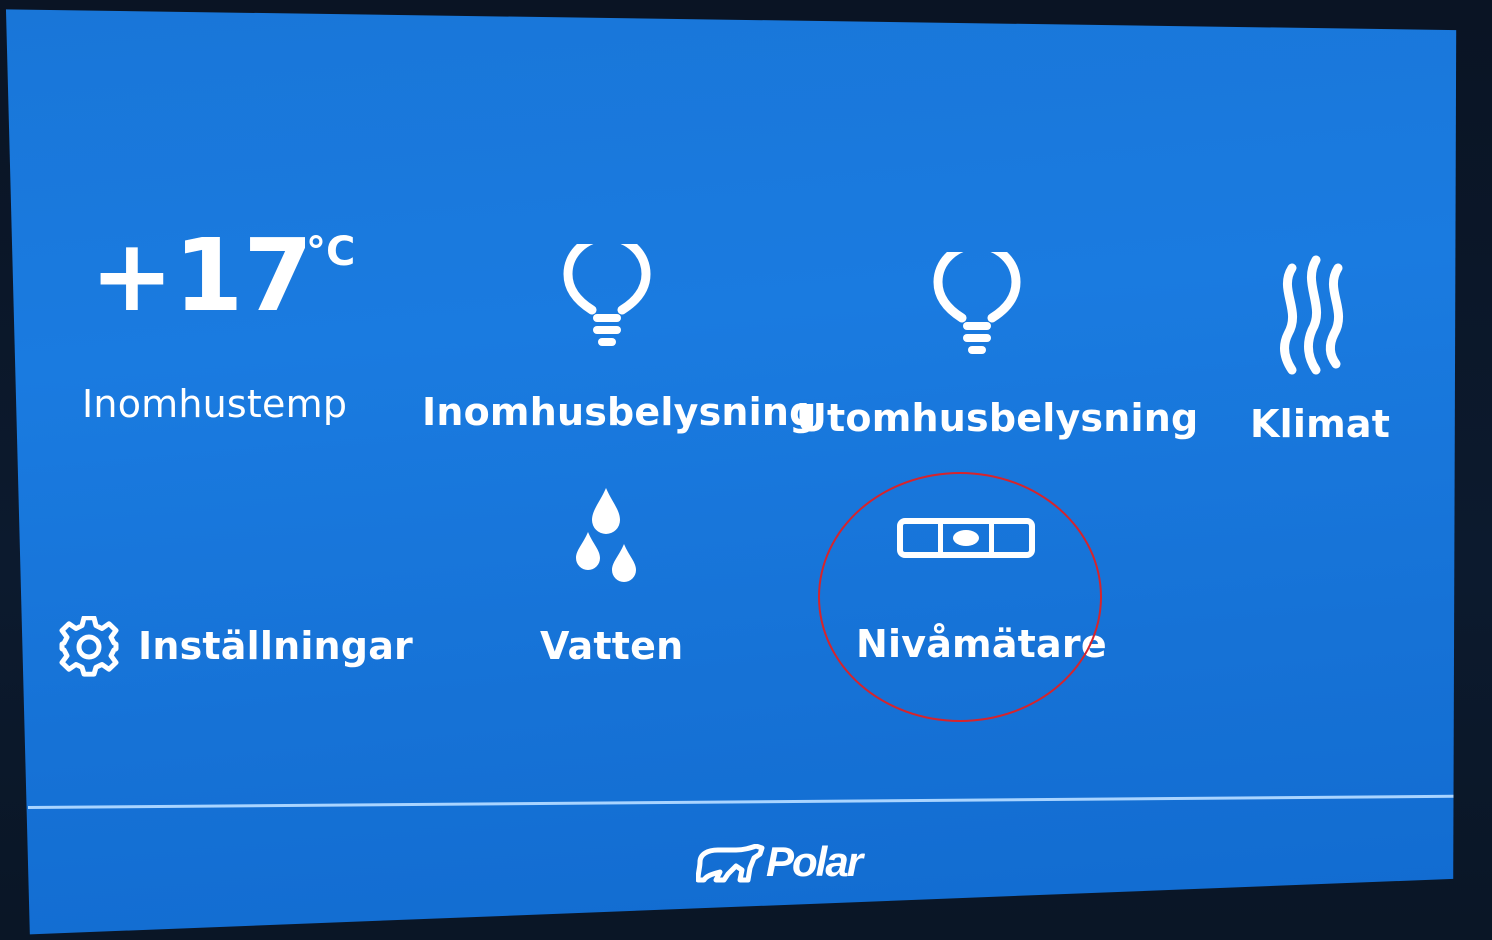 The image size is (1492, 940). What do you see at coordinates (730, 863) in the screenshot?
I see `polar-bear-logo` at bounding box center [730, 863].